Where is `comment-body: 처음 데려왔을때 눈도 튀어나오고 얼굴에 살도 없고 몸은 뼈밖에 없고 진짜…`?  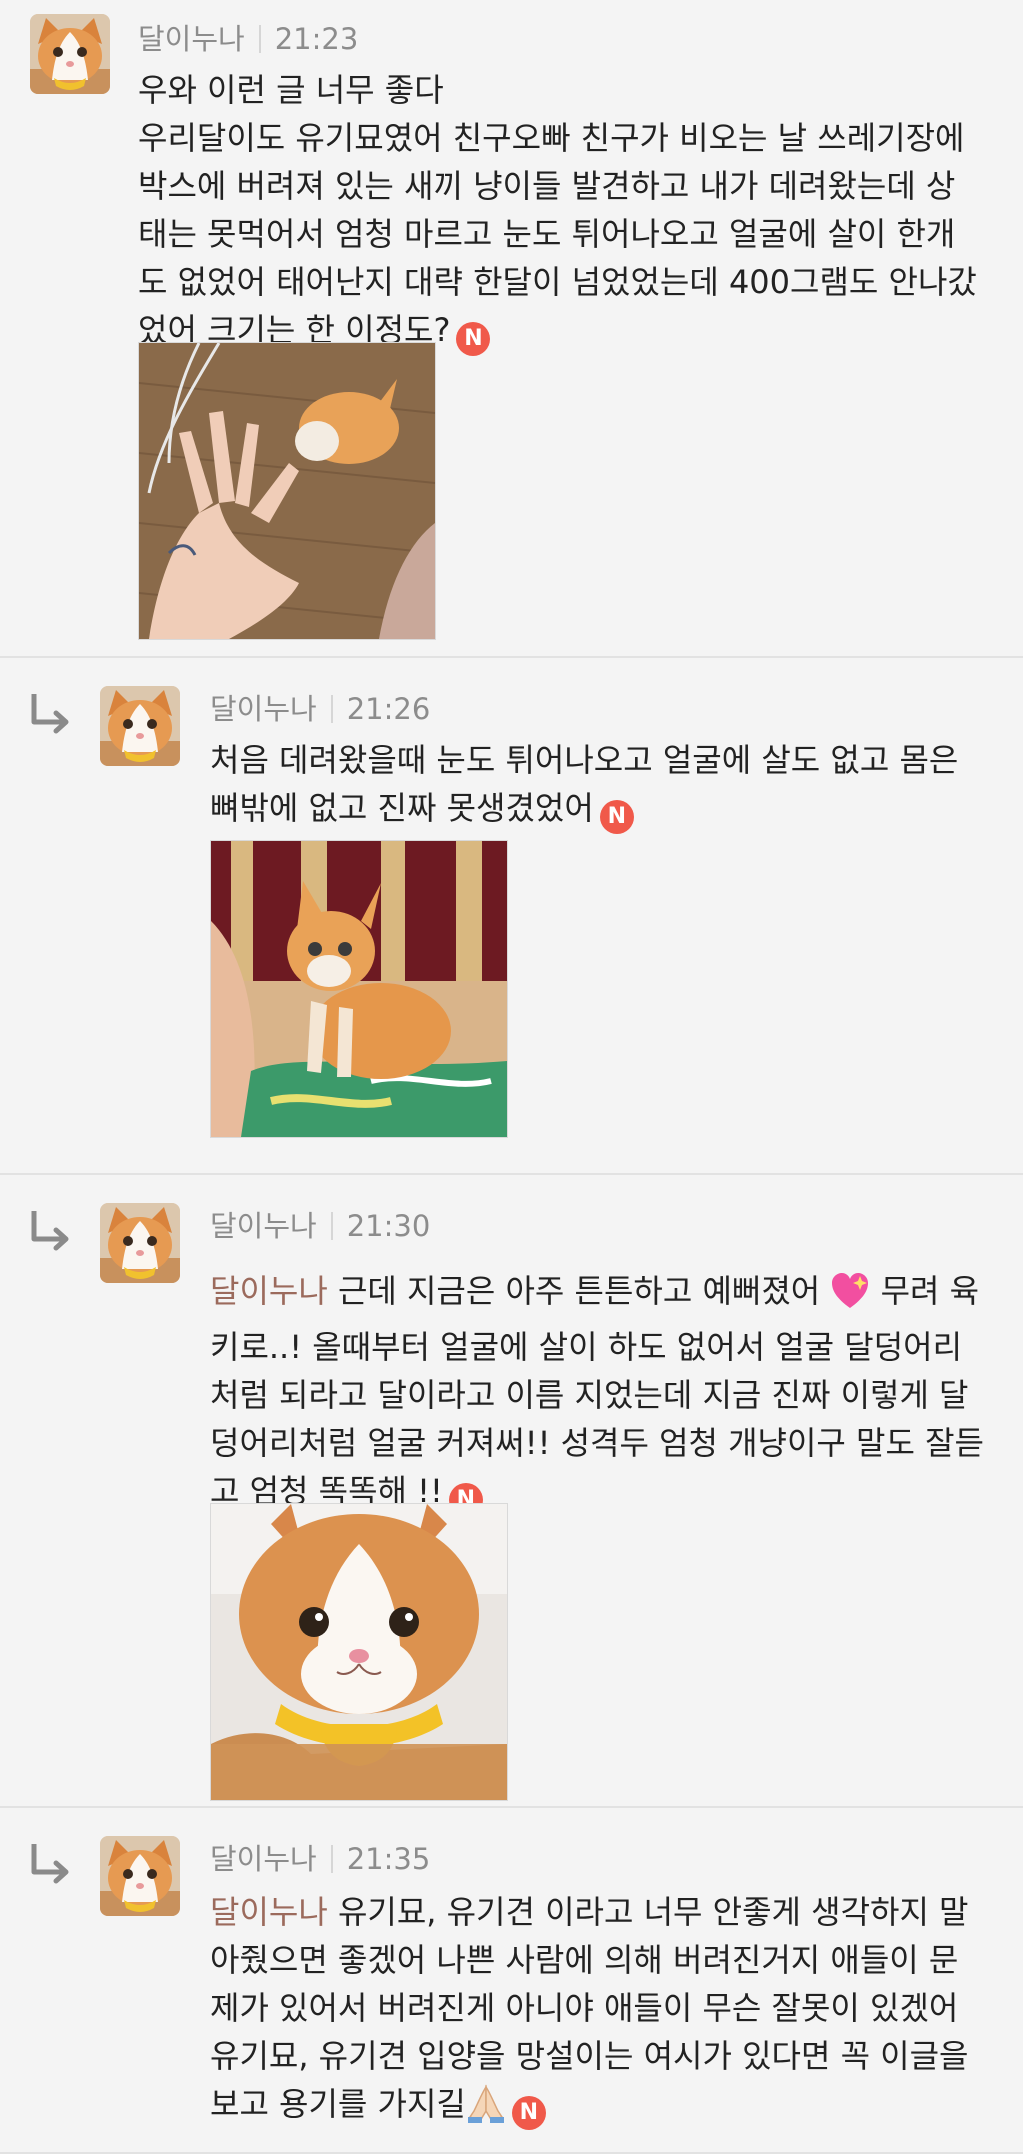 comment-body: 처음 데려왔을때 눈도 튀어나오고 얼굴에 살도 없고 몸은 뼈밖에 없고 진짜… is located at coordinates (605, 785).